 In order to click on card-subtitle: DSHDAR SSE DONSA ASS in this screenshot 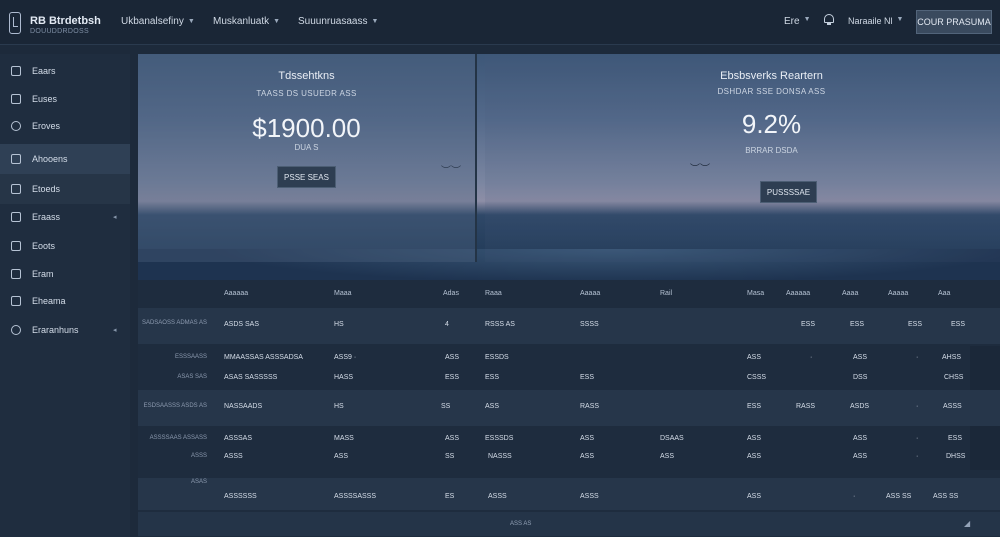, I will do `click(771, 91)`.